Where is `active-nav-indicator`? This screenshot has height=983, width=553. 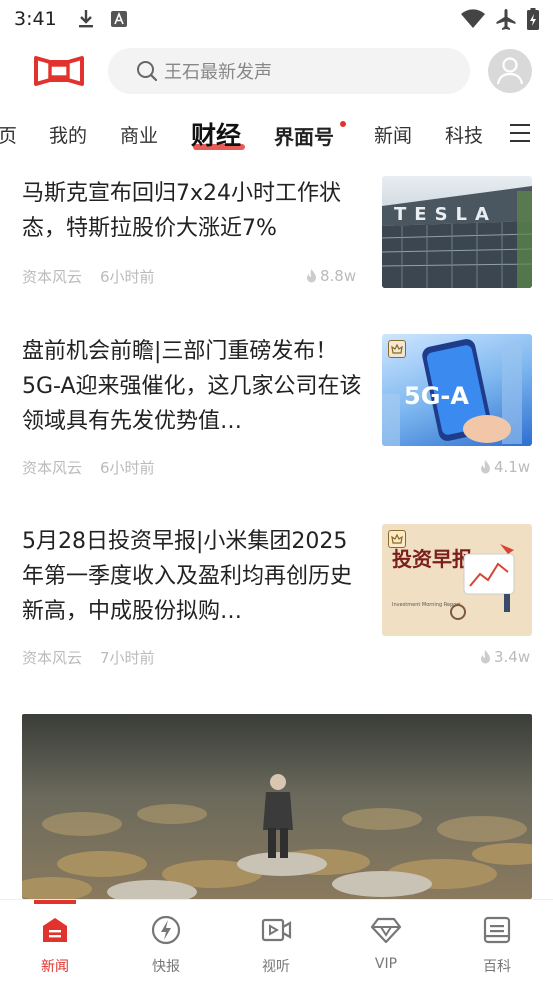
active-nav-indicator is located at coordinates (55, 902).